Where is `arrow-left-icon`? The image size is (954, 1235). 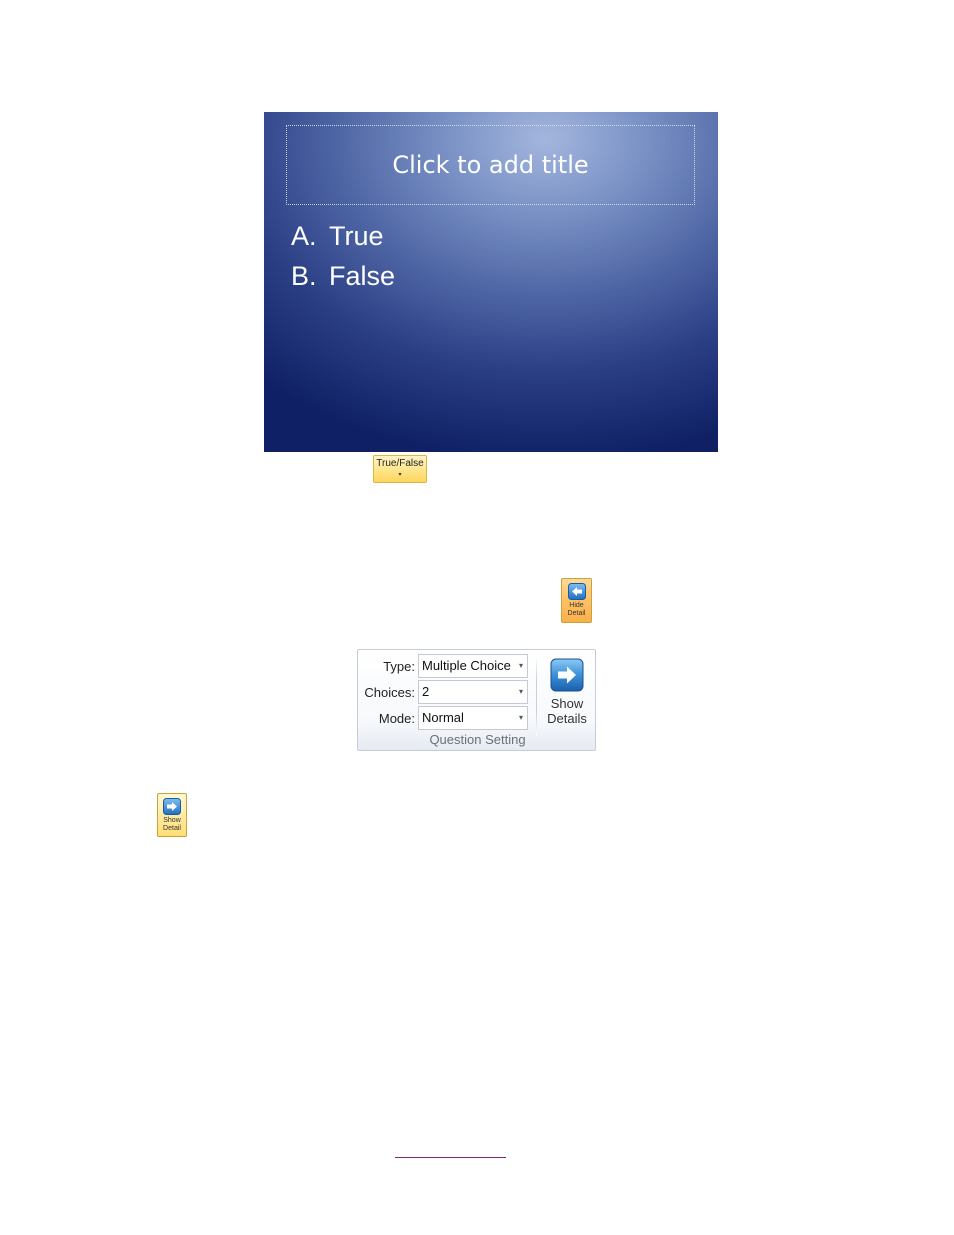
arrow-left-icon is located at coordinates (576, 591).